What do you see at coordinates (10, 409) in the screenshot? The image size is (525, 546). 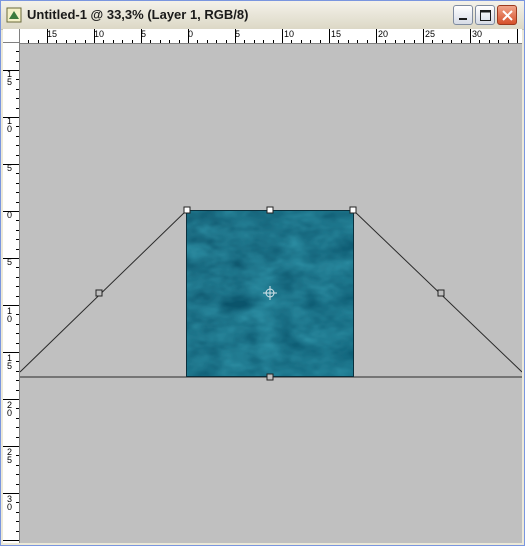 I see `ruler-left-label: 20` at bounding box center [10, 409].